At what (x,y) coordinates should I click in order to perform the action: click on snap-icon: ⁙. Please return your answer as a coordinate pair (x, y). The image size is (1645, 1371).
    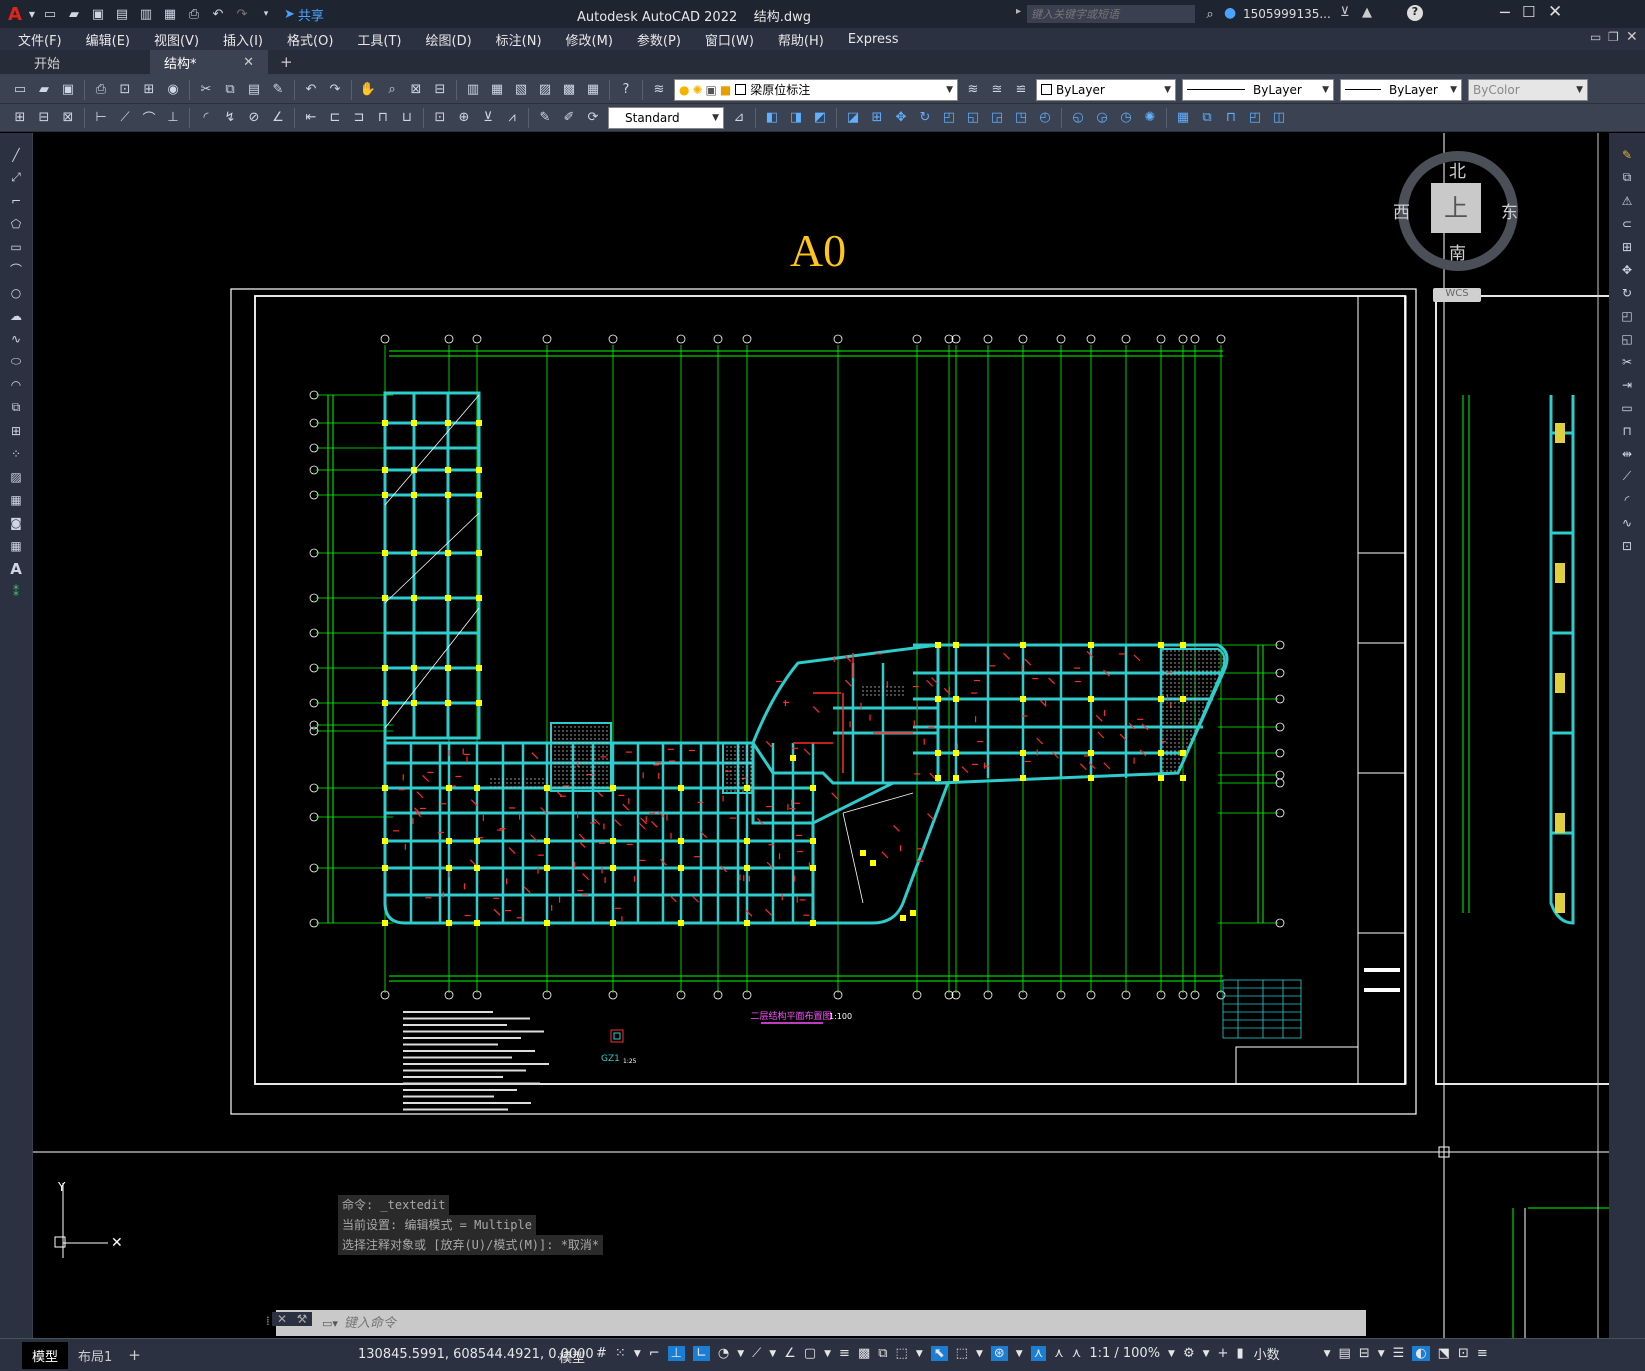
    Looking at the image, I should click on (620, 1353).